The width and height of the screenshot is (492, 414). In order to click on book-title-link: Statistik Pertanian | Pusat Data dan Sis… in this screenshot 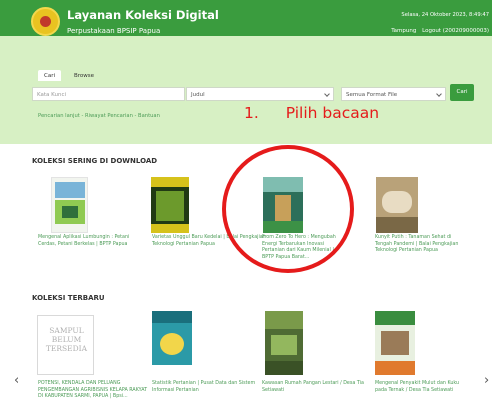, I will do `click(204, 387)`.